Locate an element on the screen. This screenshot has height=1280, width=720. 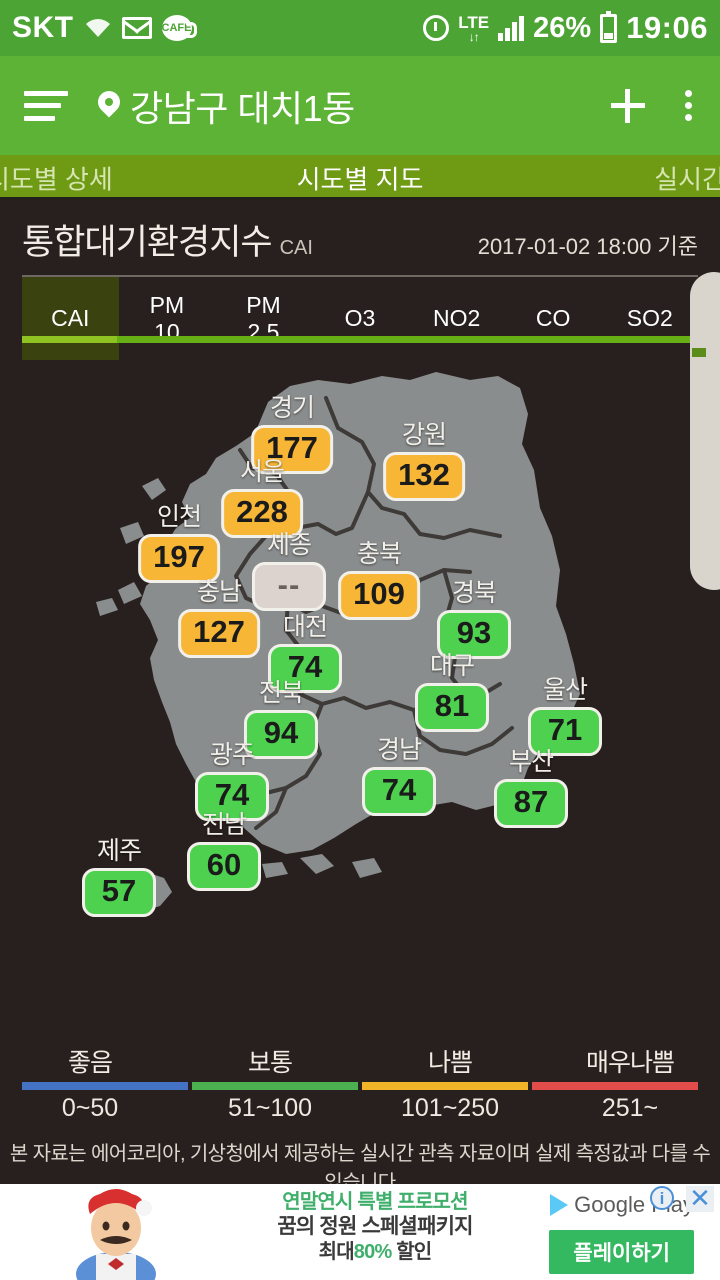
ad-discount: 80% is located at coordinates (372, 1252).